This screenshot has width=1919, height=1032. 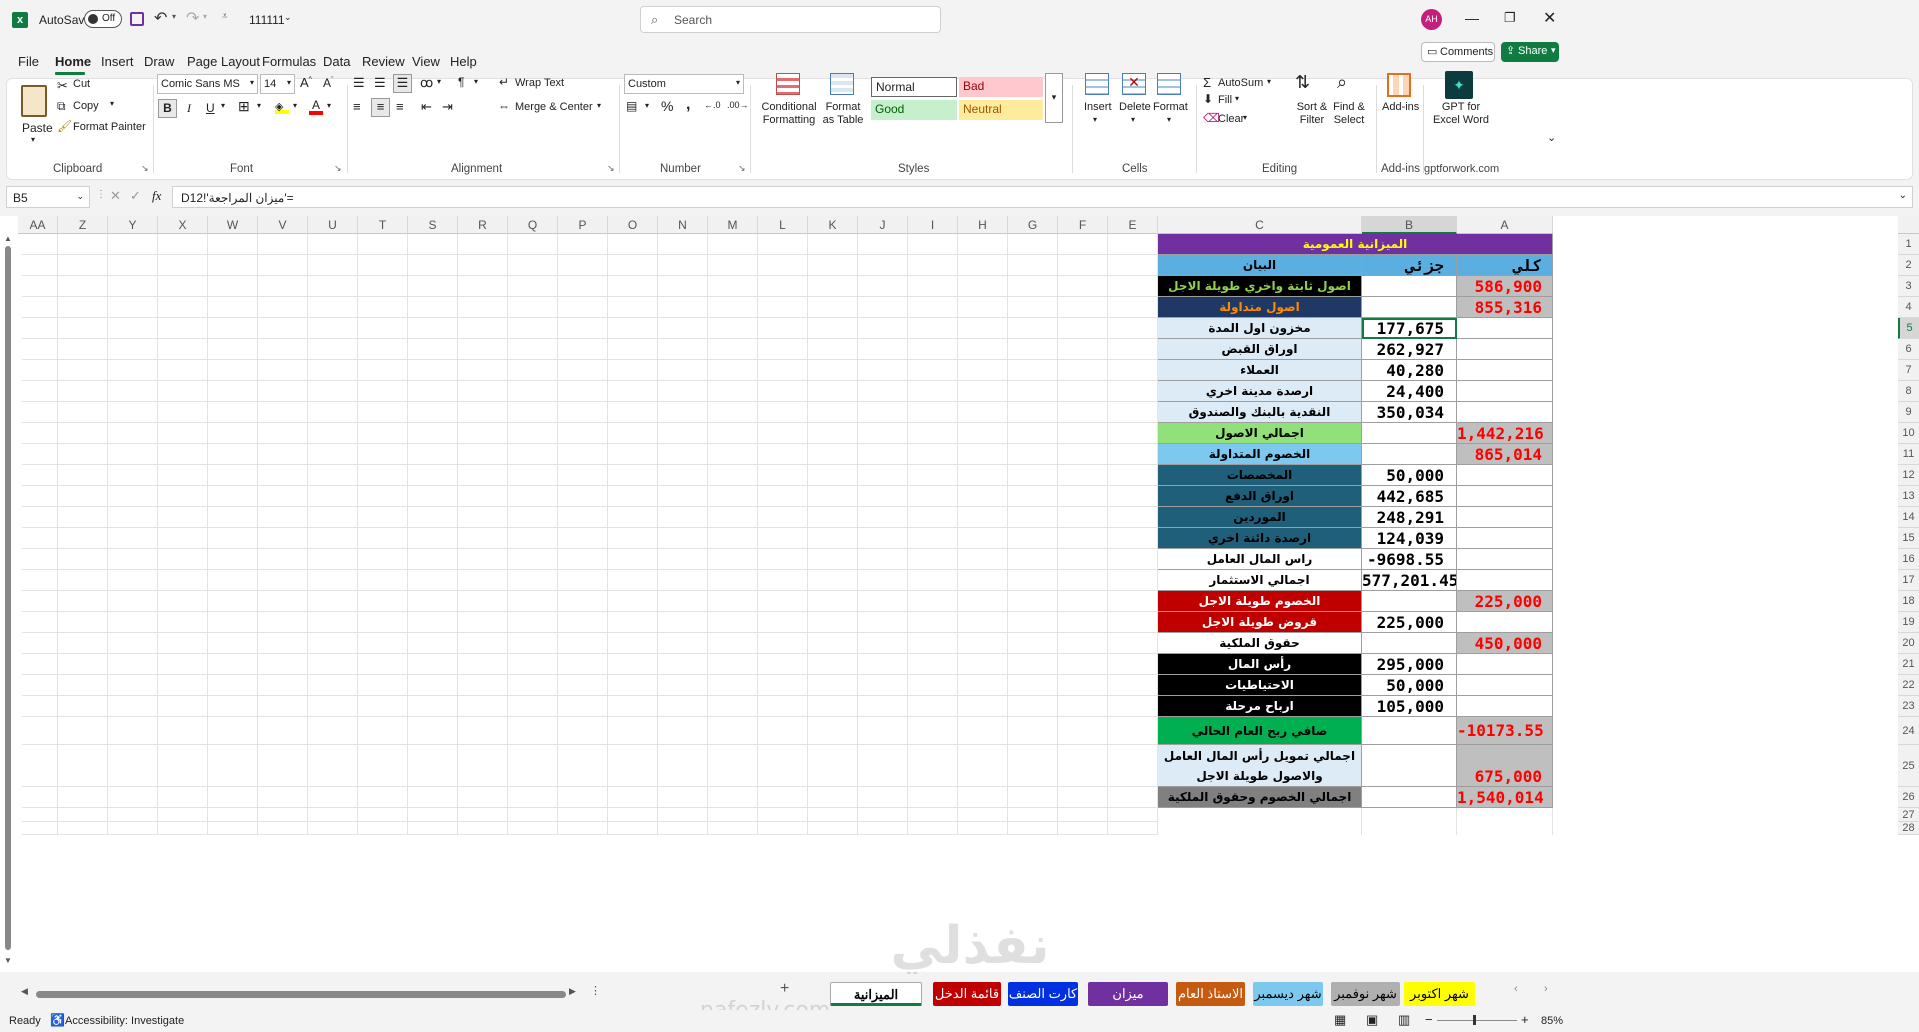 What do you see at coordinates (1098, 107) in the screenshot?
I see `insert-cells-label: Insert` at bounding box center [1098, 107].